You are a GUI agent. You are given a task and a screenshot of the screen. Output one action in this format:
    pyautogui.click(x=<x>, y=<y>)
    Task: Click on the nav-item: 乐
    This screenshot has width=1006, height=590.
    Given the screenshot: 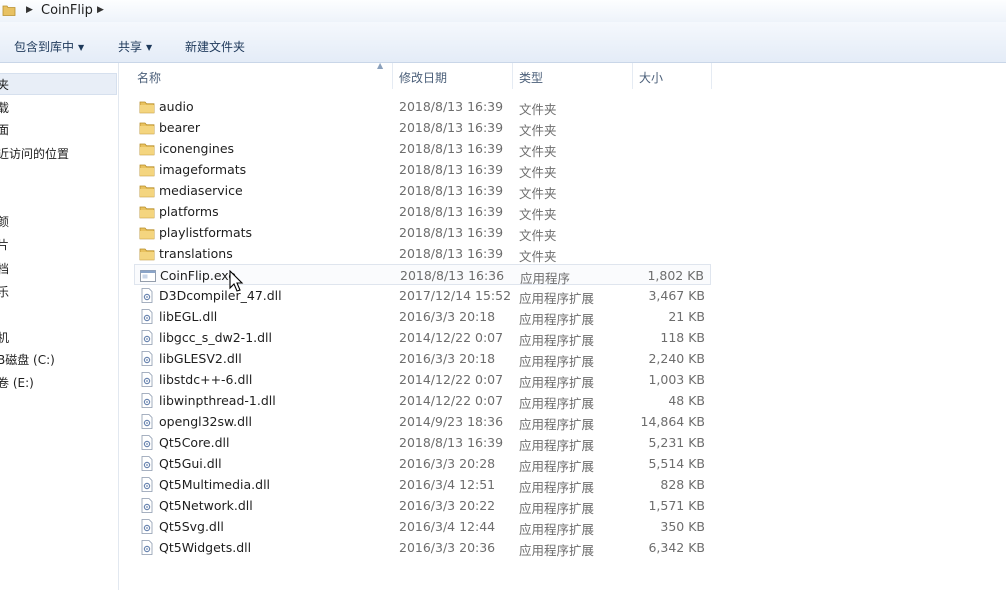 What is the action you would take?
    pyautogui.click(x=4, y=291)
    